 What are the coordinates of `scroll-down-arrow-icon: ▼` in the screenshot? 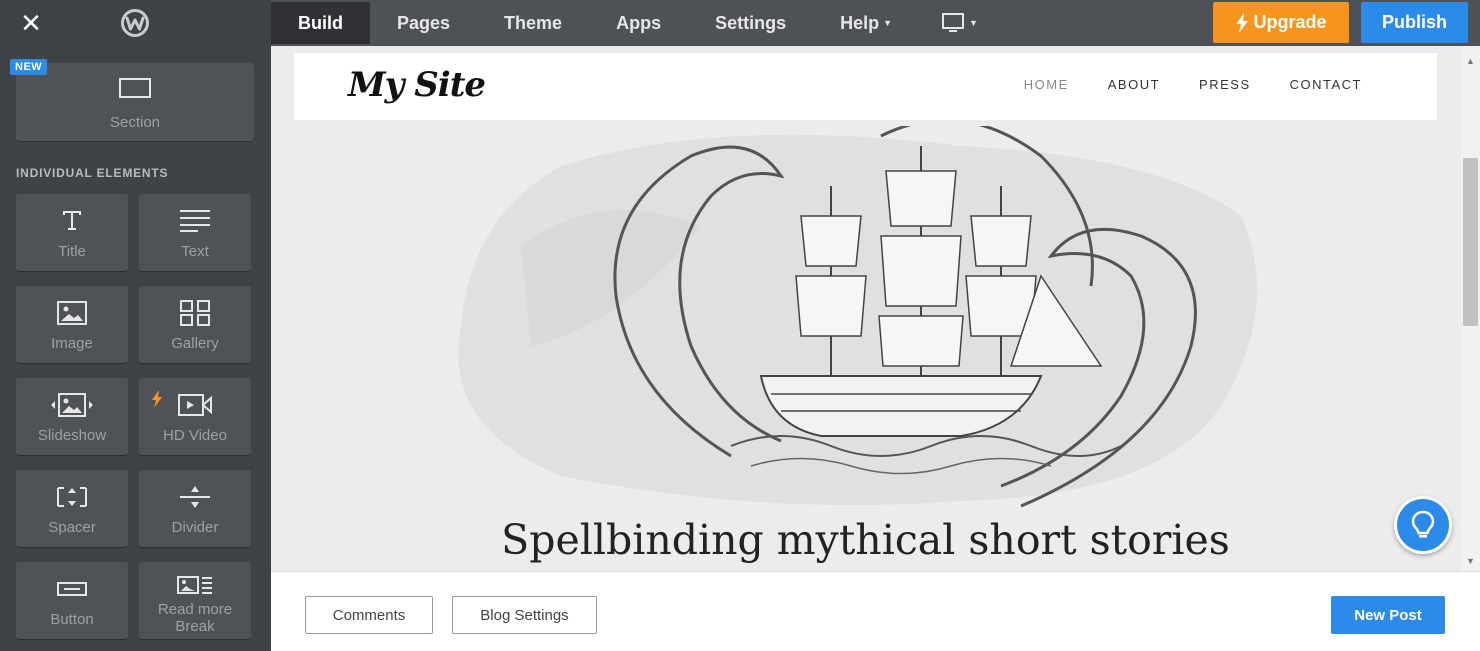 It's located at (1470, 561).